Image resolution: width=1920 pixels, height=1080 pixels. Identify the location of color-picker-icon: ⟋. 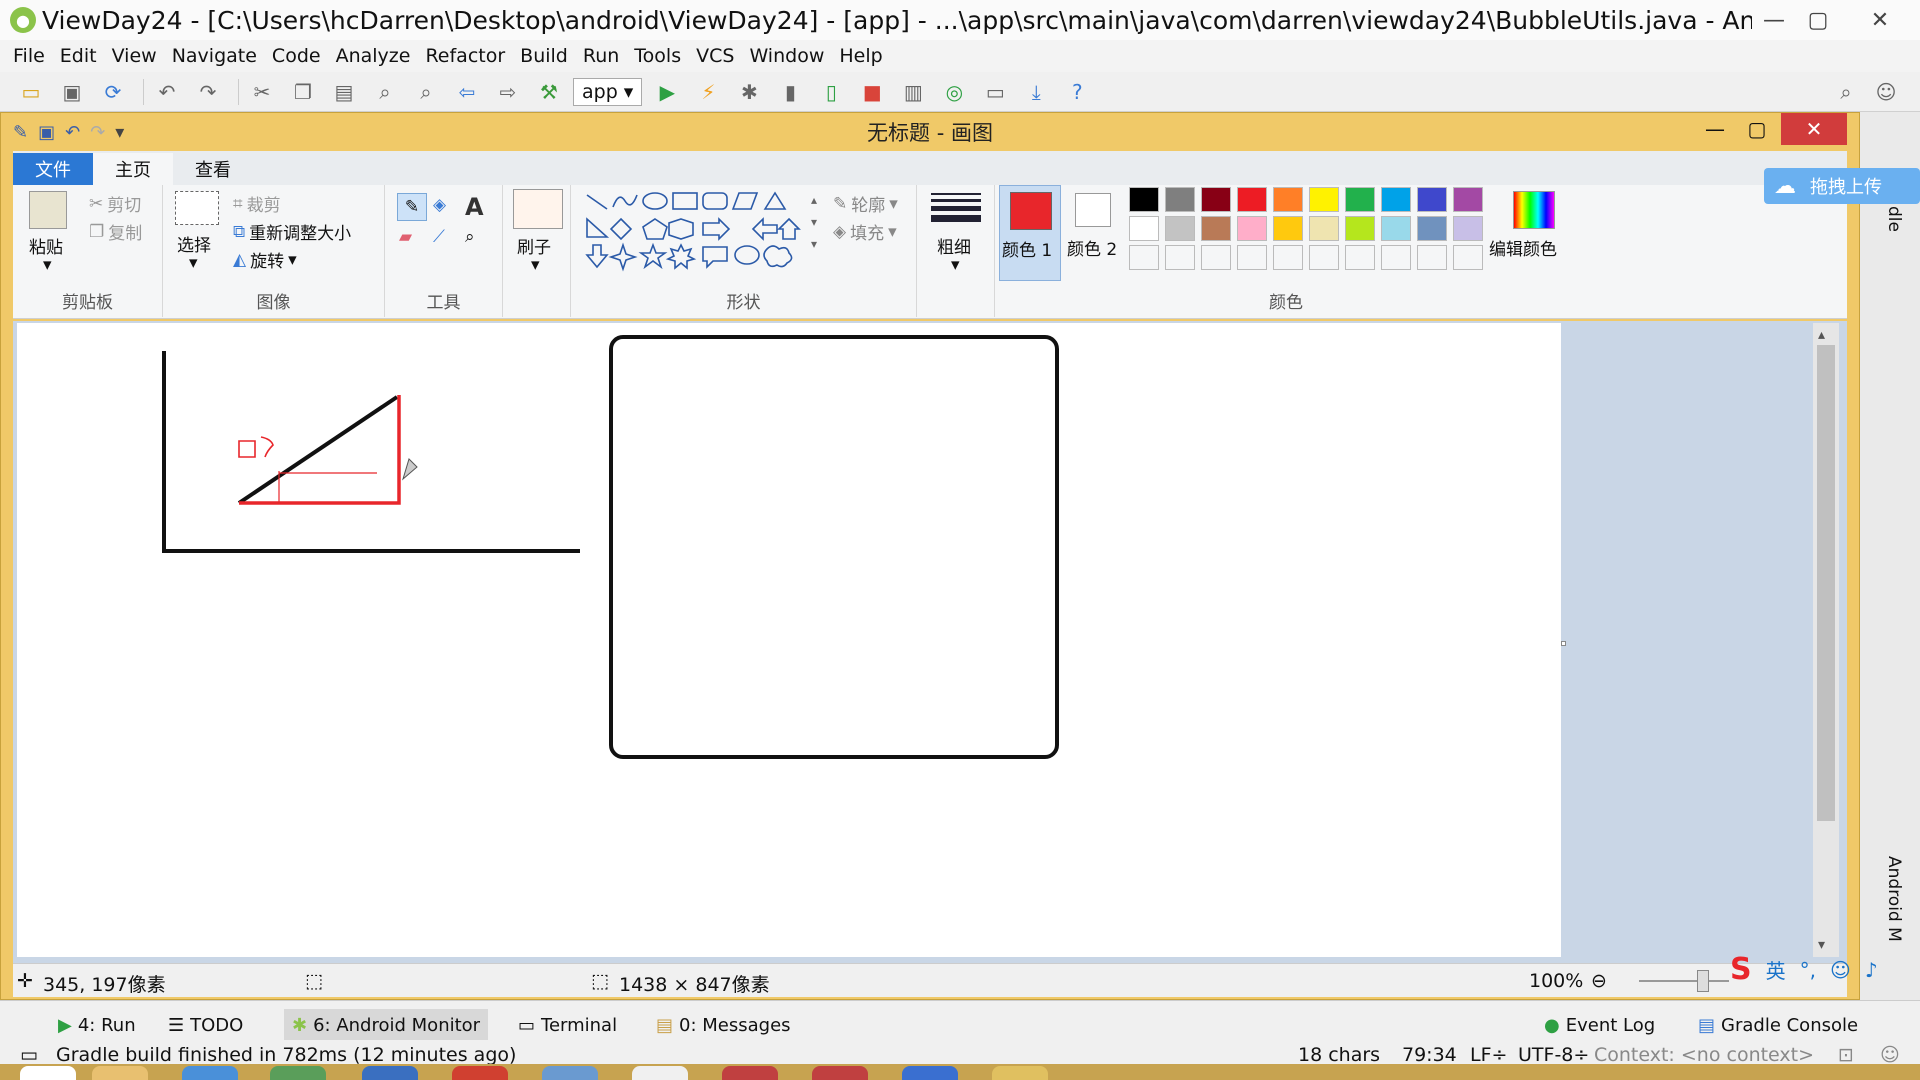
(439, 237).